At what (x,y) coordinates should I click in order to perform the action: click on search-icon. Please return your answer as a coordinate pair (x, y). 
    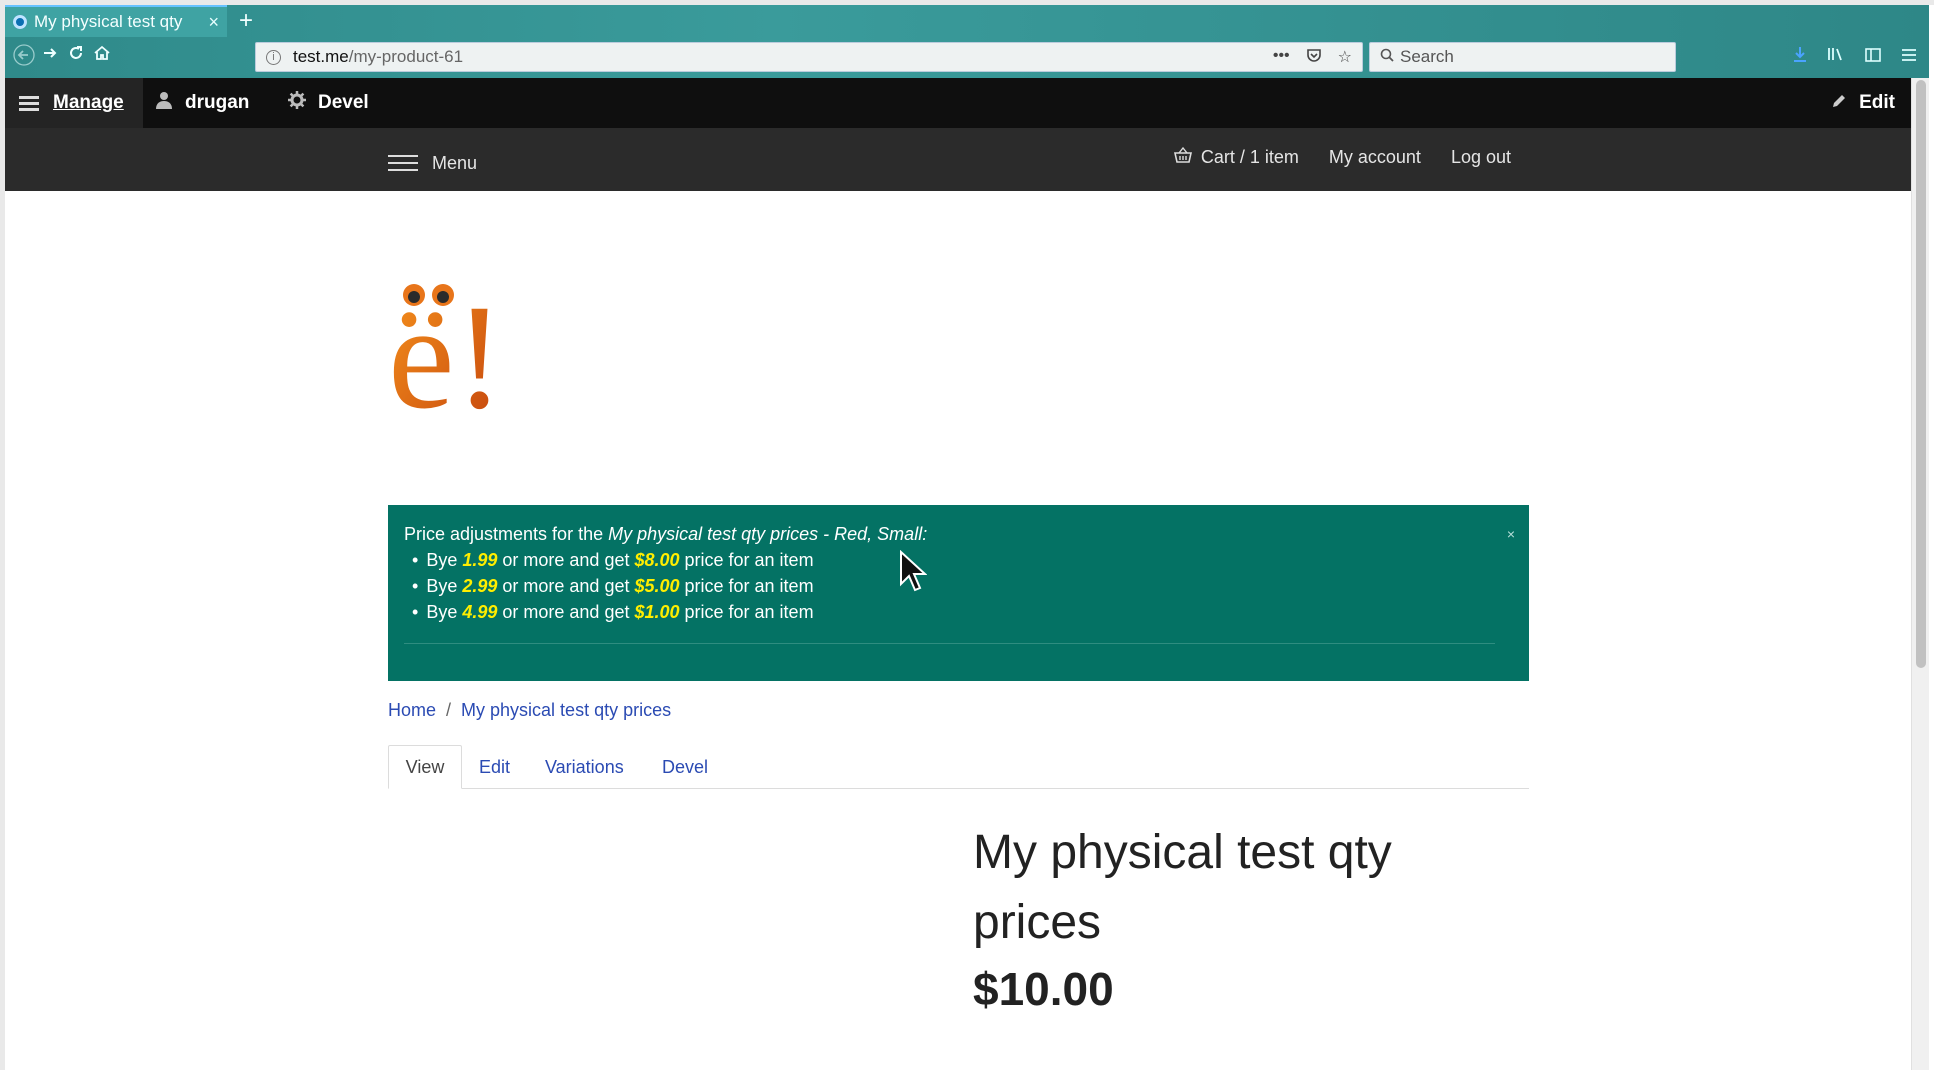
    Looking at the image, I should click on (1387, 57).